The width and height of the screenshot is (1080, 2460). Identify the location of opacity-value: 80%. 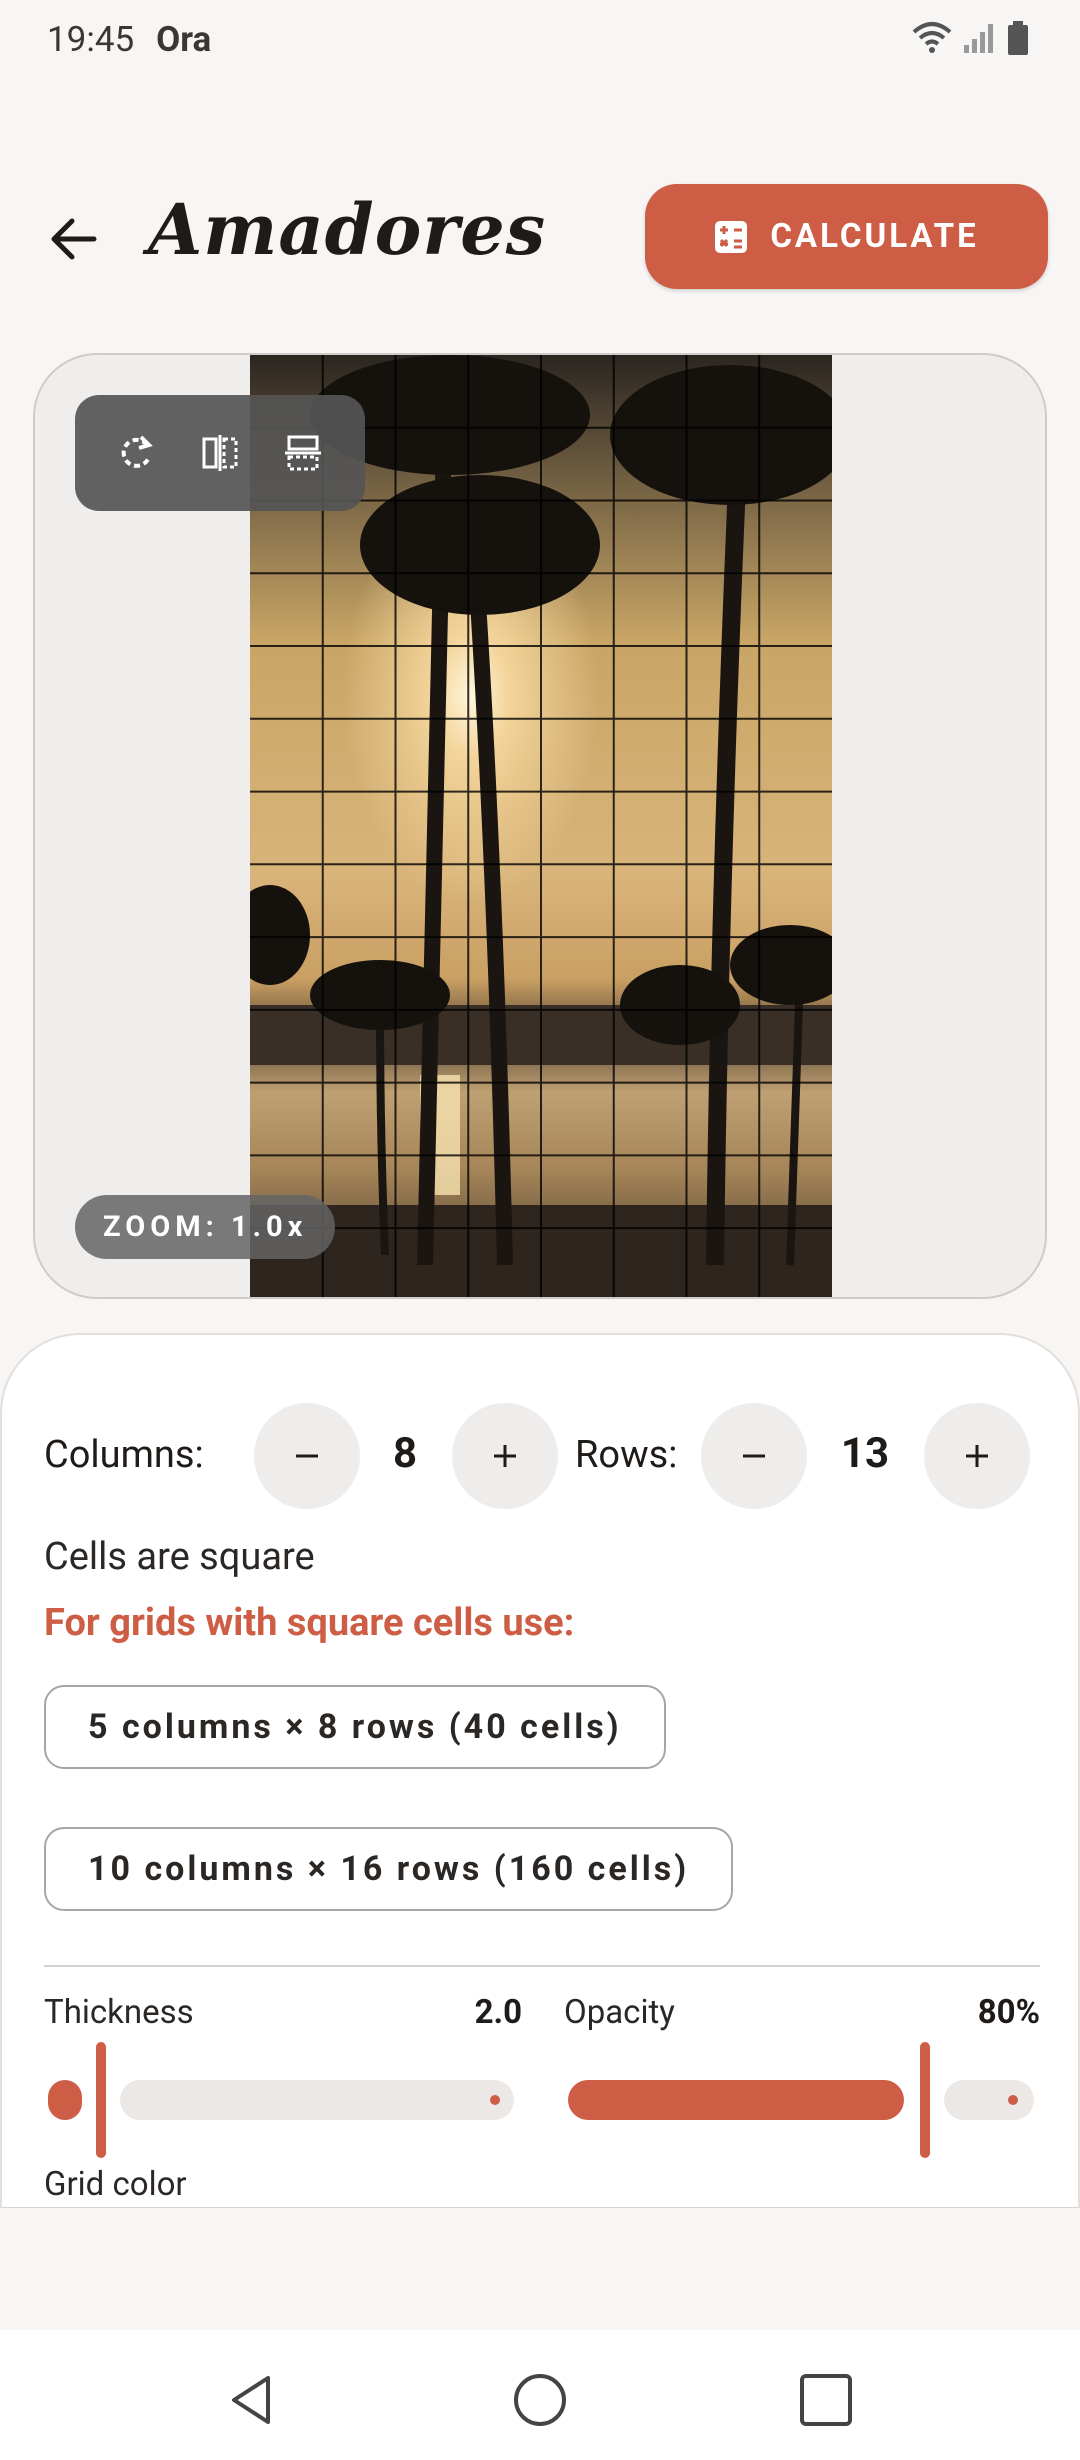
(1008, 2012).